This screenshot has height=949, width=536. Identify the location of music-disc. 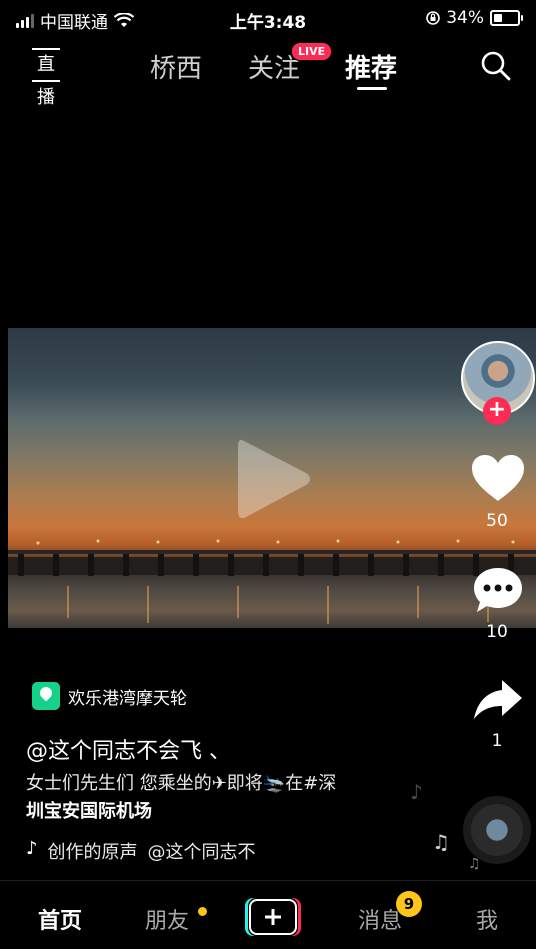
(497, 830).